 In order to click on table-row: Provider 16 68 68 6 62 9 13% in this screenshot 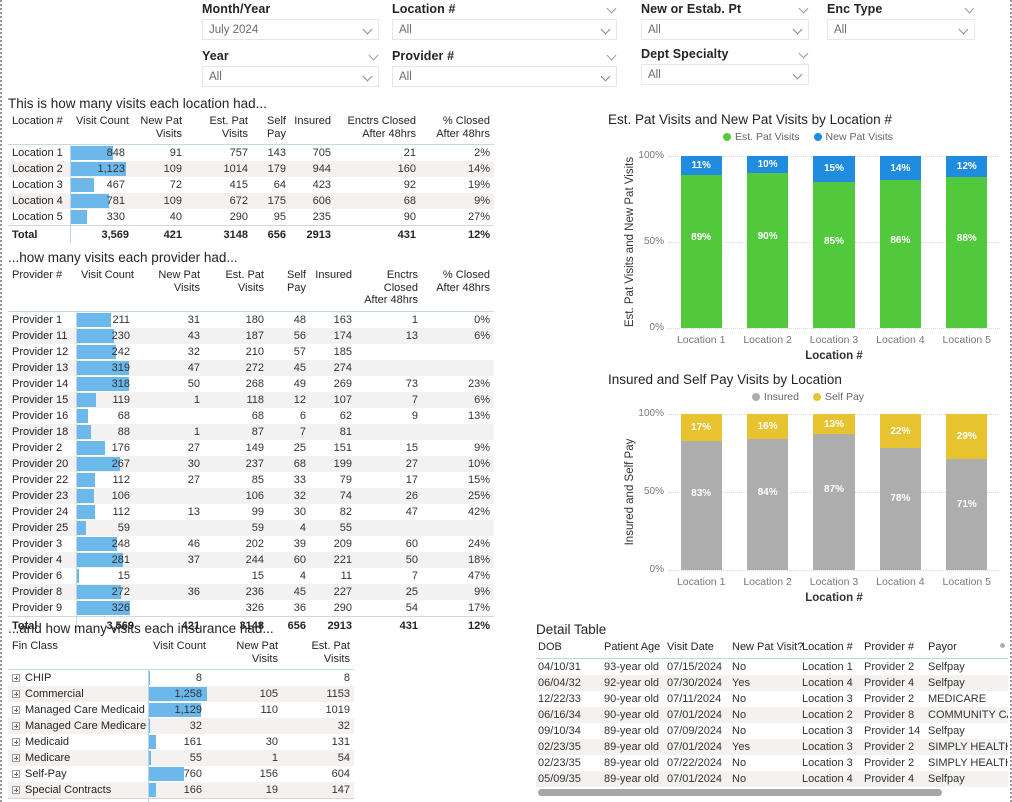, I will do `click(251, 415)`.